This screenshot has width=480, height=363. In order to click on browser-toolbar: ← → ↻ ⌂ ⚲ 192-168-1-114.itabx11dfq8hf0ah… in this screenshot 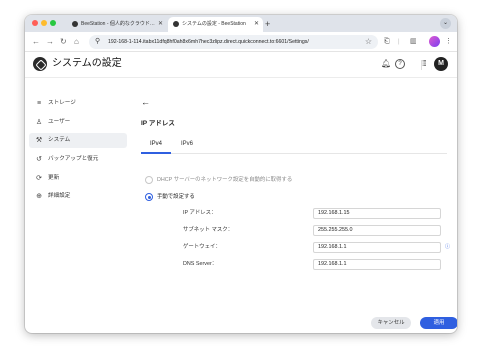, I will do `click(241, 42)`.